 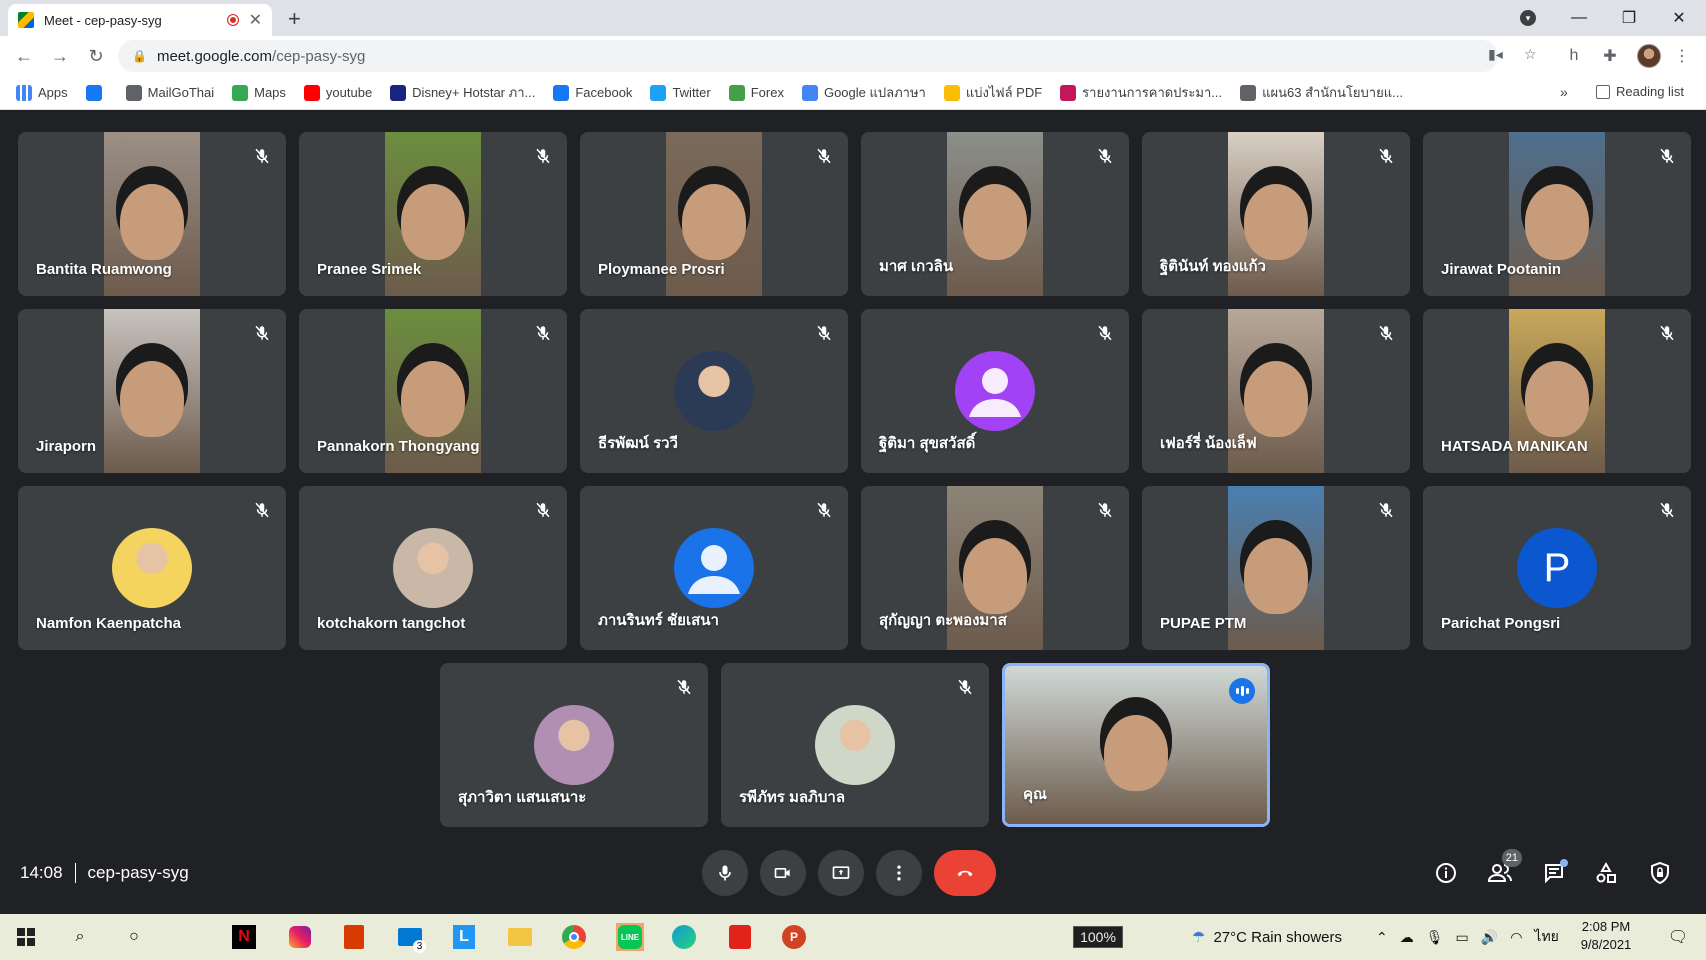 What do you see at coordinates (680, 92) in the screenshot?
I see `bookmark-item: Twitter` at bounding box center [680, 92].